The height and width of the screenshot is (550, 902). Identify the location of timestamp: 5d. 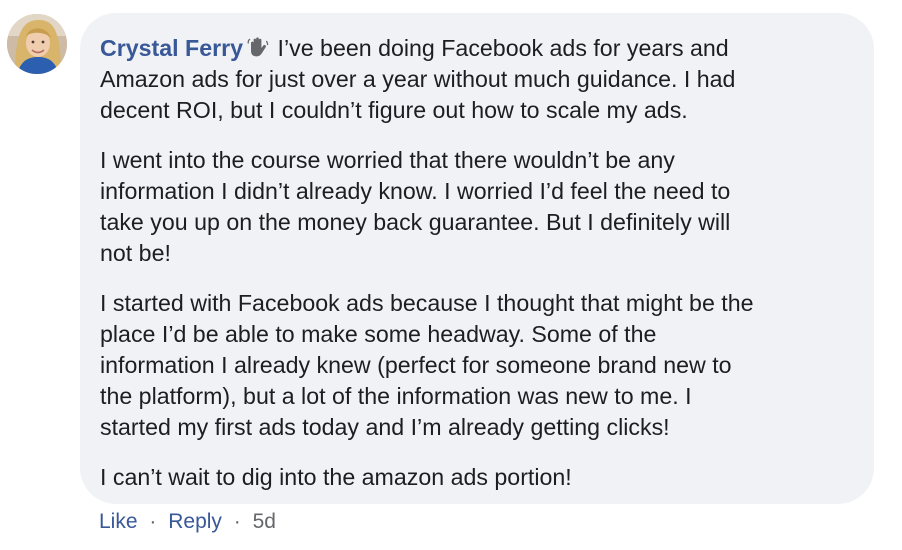
(264, 521).